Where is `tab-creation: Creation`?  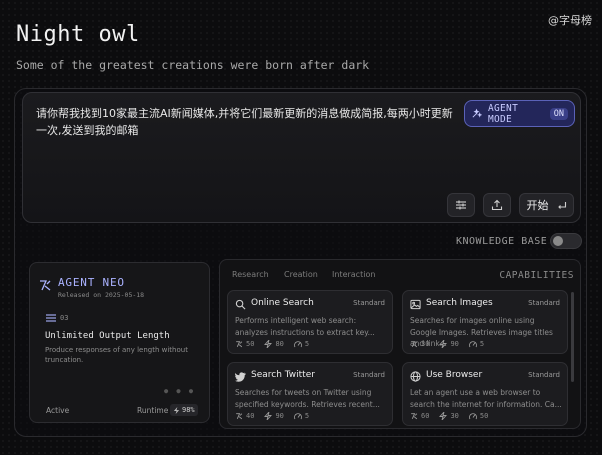 tab-creation: Creation is located at coordinates (301, 274).